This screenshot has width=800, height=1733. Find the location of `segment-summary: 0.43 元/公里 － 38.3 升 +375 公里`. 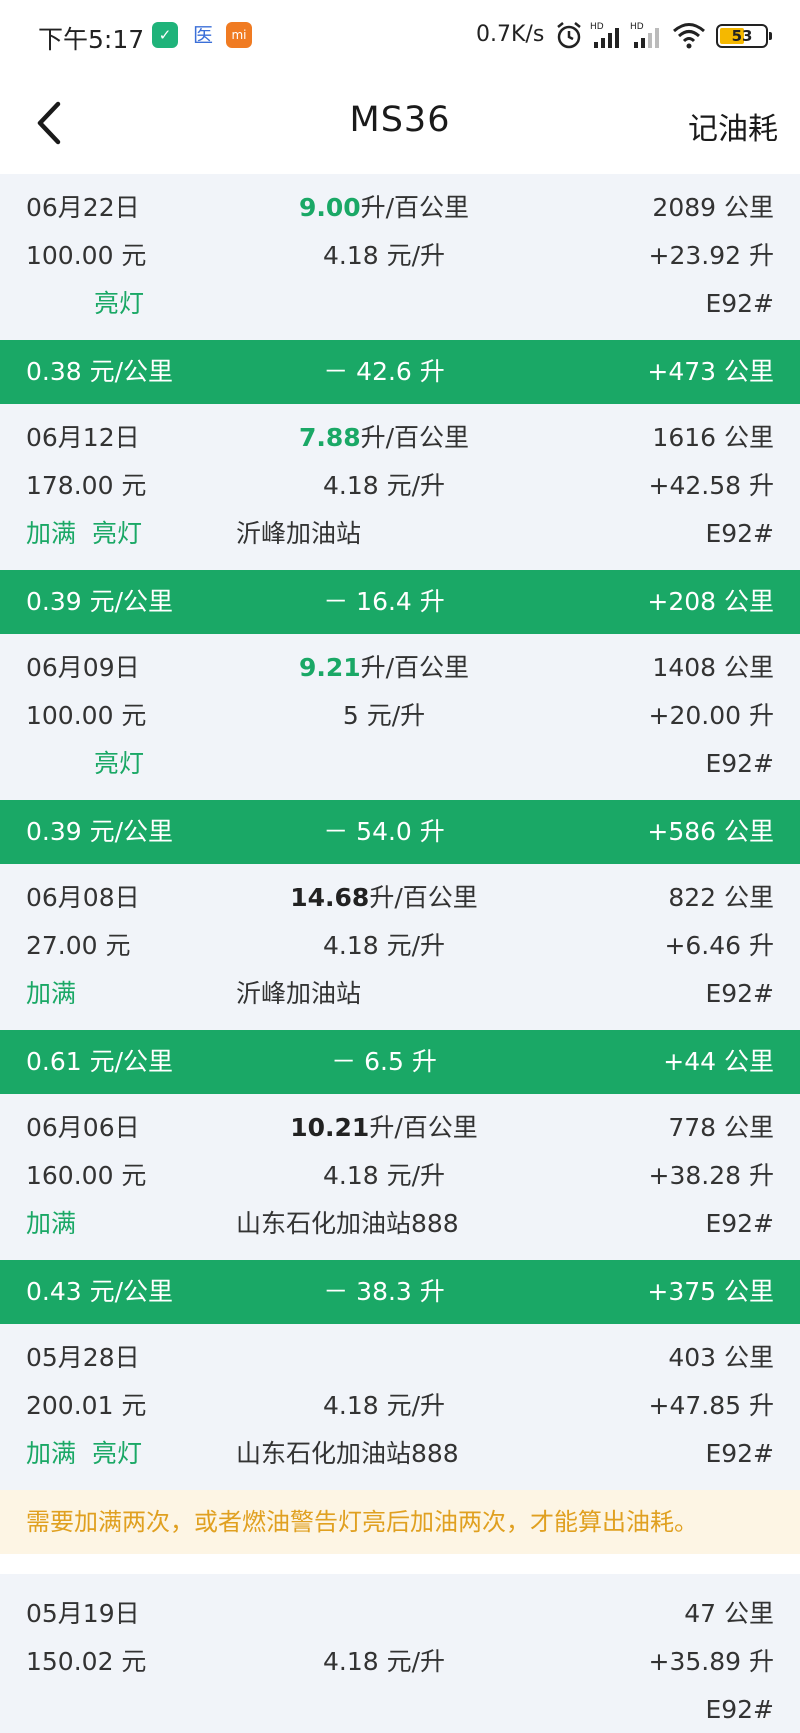

segment-summary: 0.43 元/公里 － 38.3 升 +375 公里 is located at coordinates (400, 1292).